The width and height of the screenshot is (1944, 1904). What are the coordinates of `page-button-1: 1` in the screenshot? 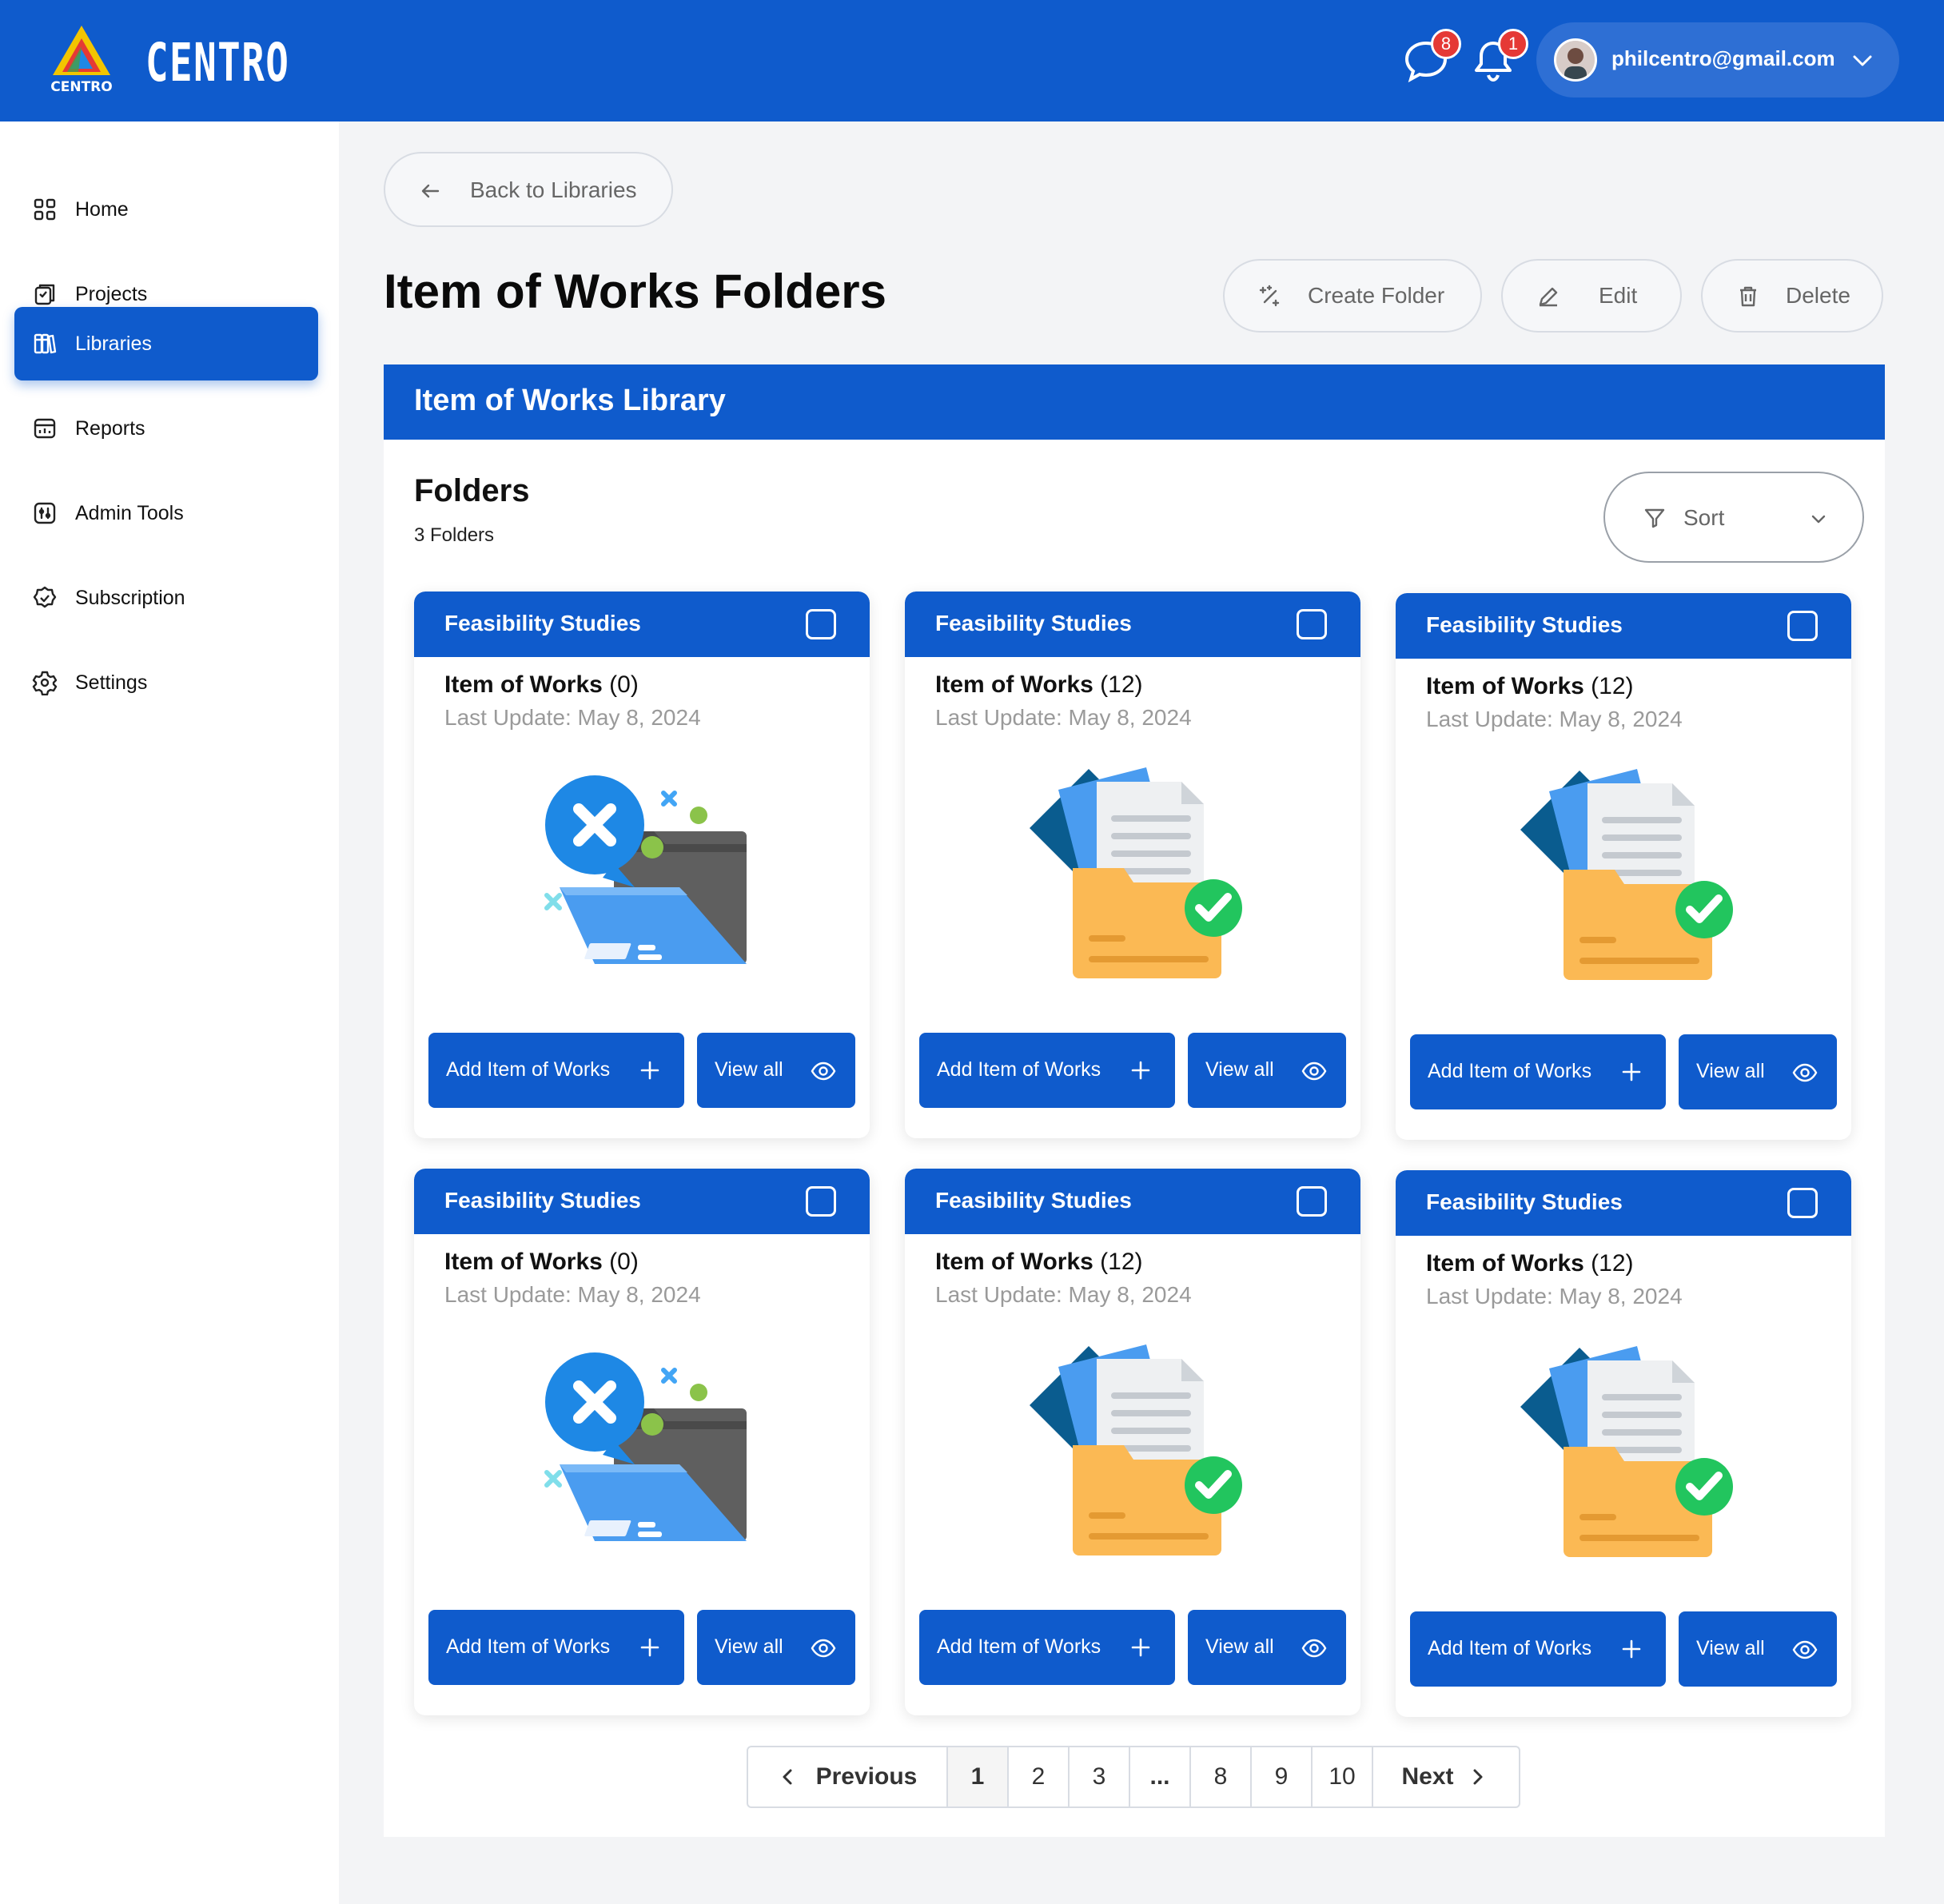 It's located at (979, 1776).